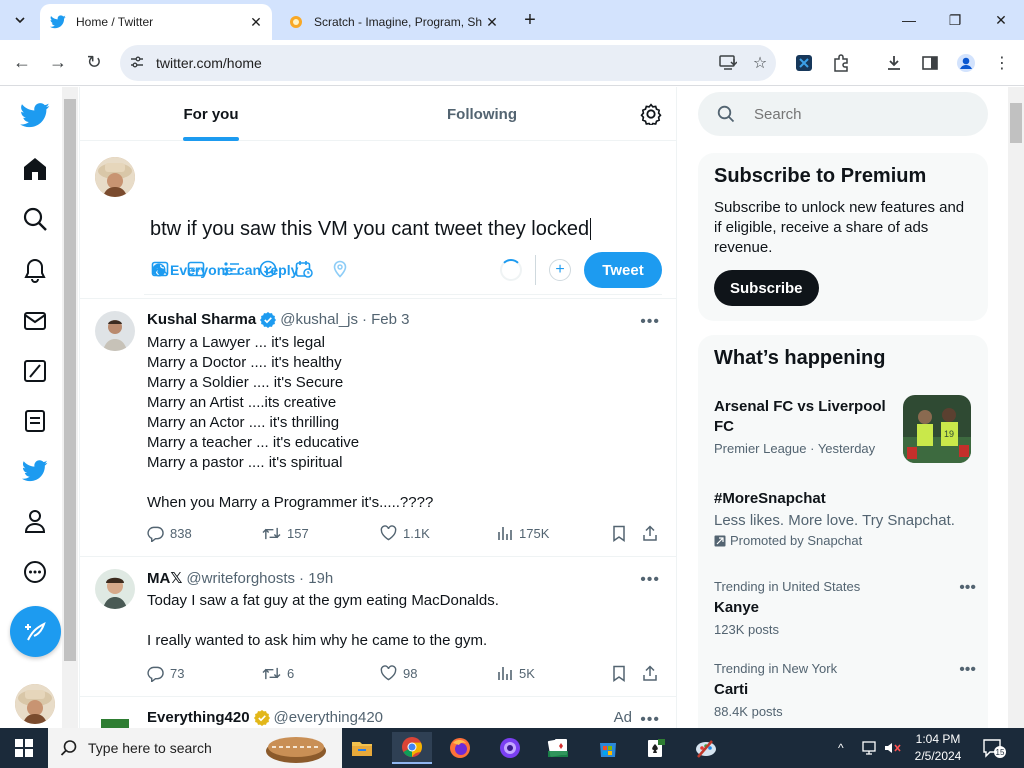  What do you see at coordinates (412, 748) in the screenshot?
I see `chrome-icon` at bounding box center [412, 748].